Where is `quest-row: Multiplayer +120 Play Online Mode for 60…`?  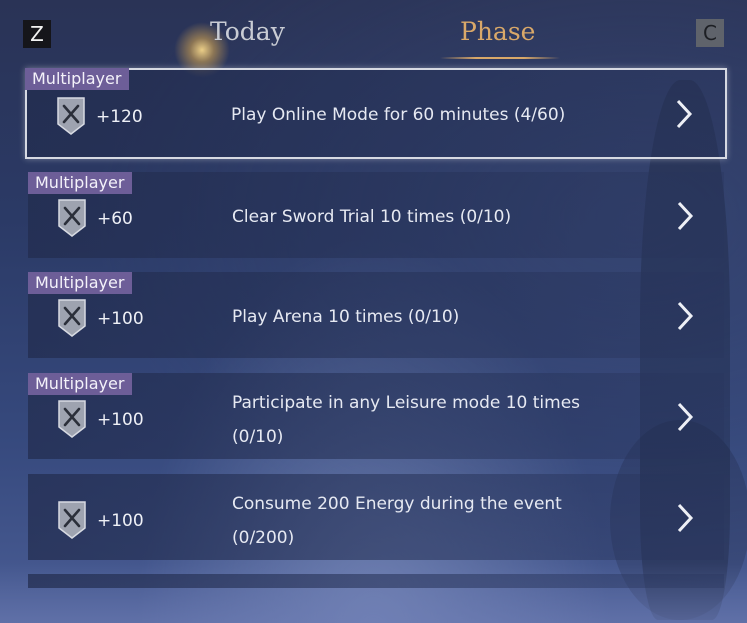
quest-row: Multiplayer +120 Play Online Mode for 60… is located at coordinates (376, 113).